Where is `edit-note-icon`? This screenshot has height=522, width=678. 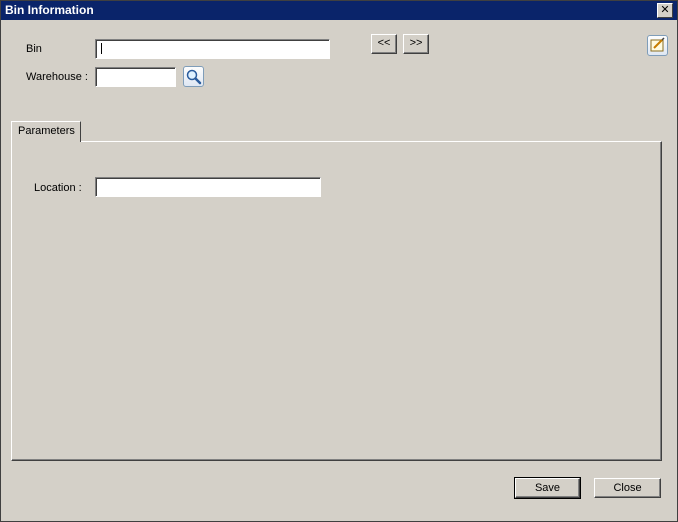 edit-note-icon is located at coordinates (657, 45).